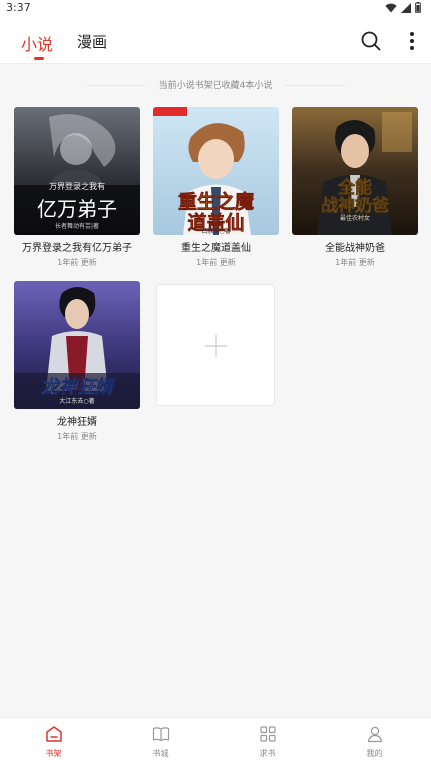 This screenshot has width=431, height=766. What do you see at coordinates (354, 218) in the screenshot?
I see `cover-author: 最佳农村女` at bounding box center [354, 218].